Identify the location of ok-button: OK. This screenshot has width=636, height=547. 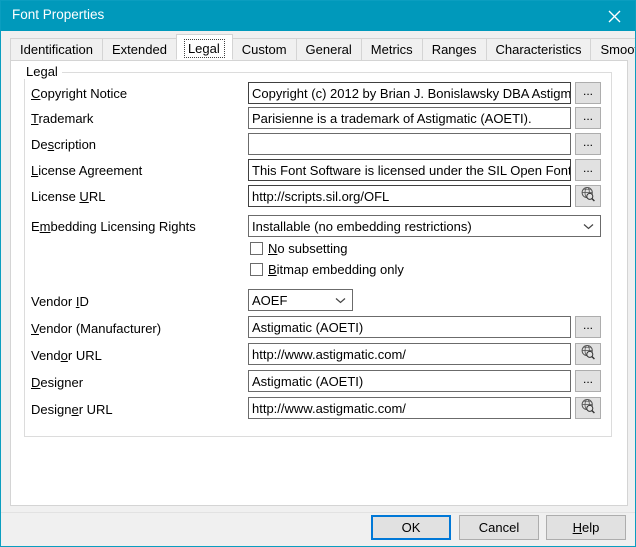
(411, 527).